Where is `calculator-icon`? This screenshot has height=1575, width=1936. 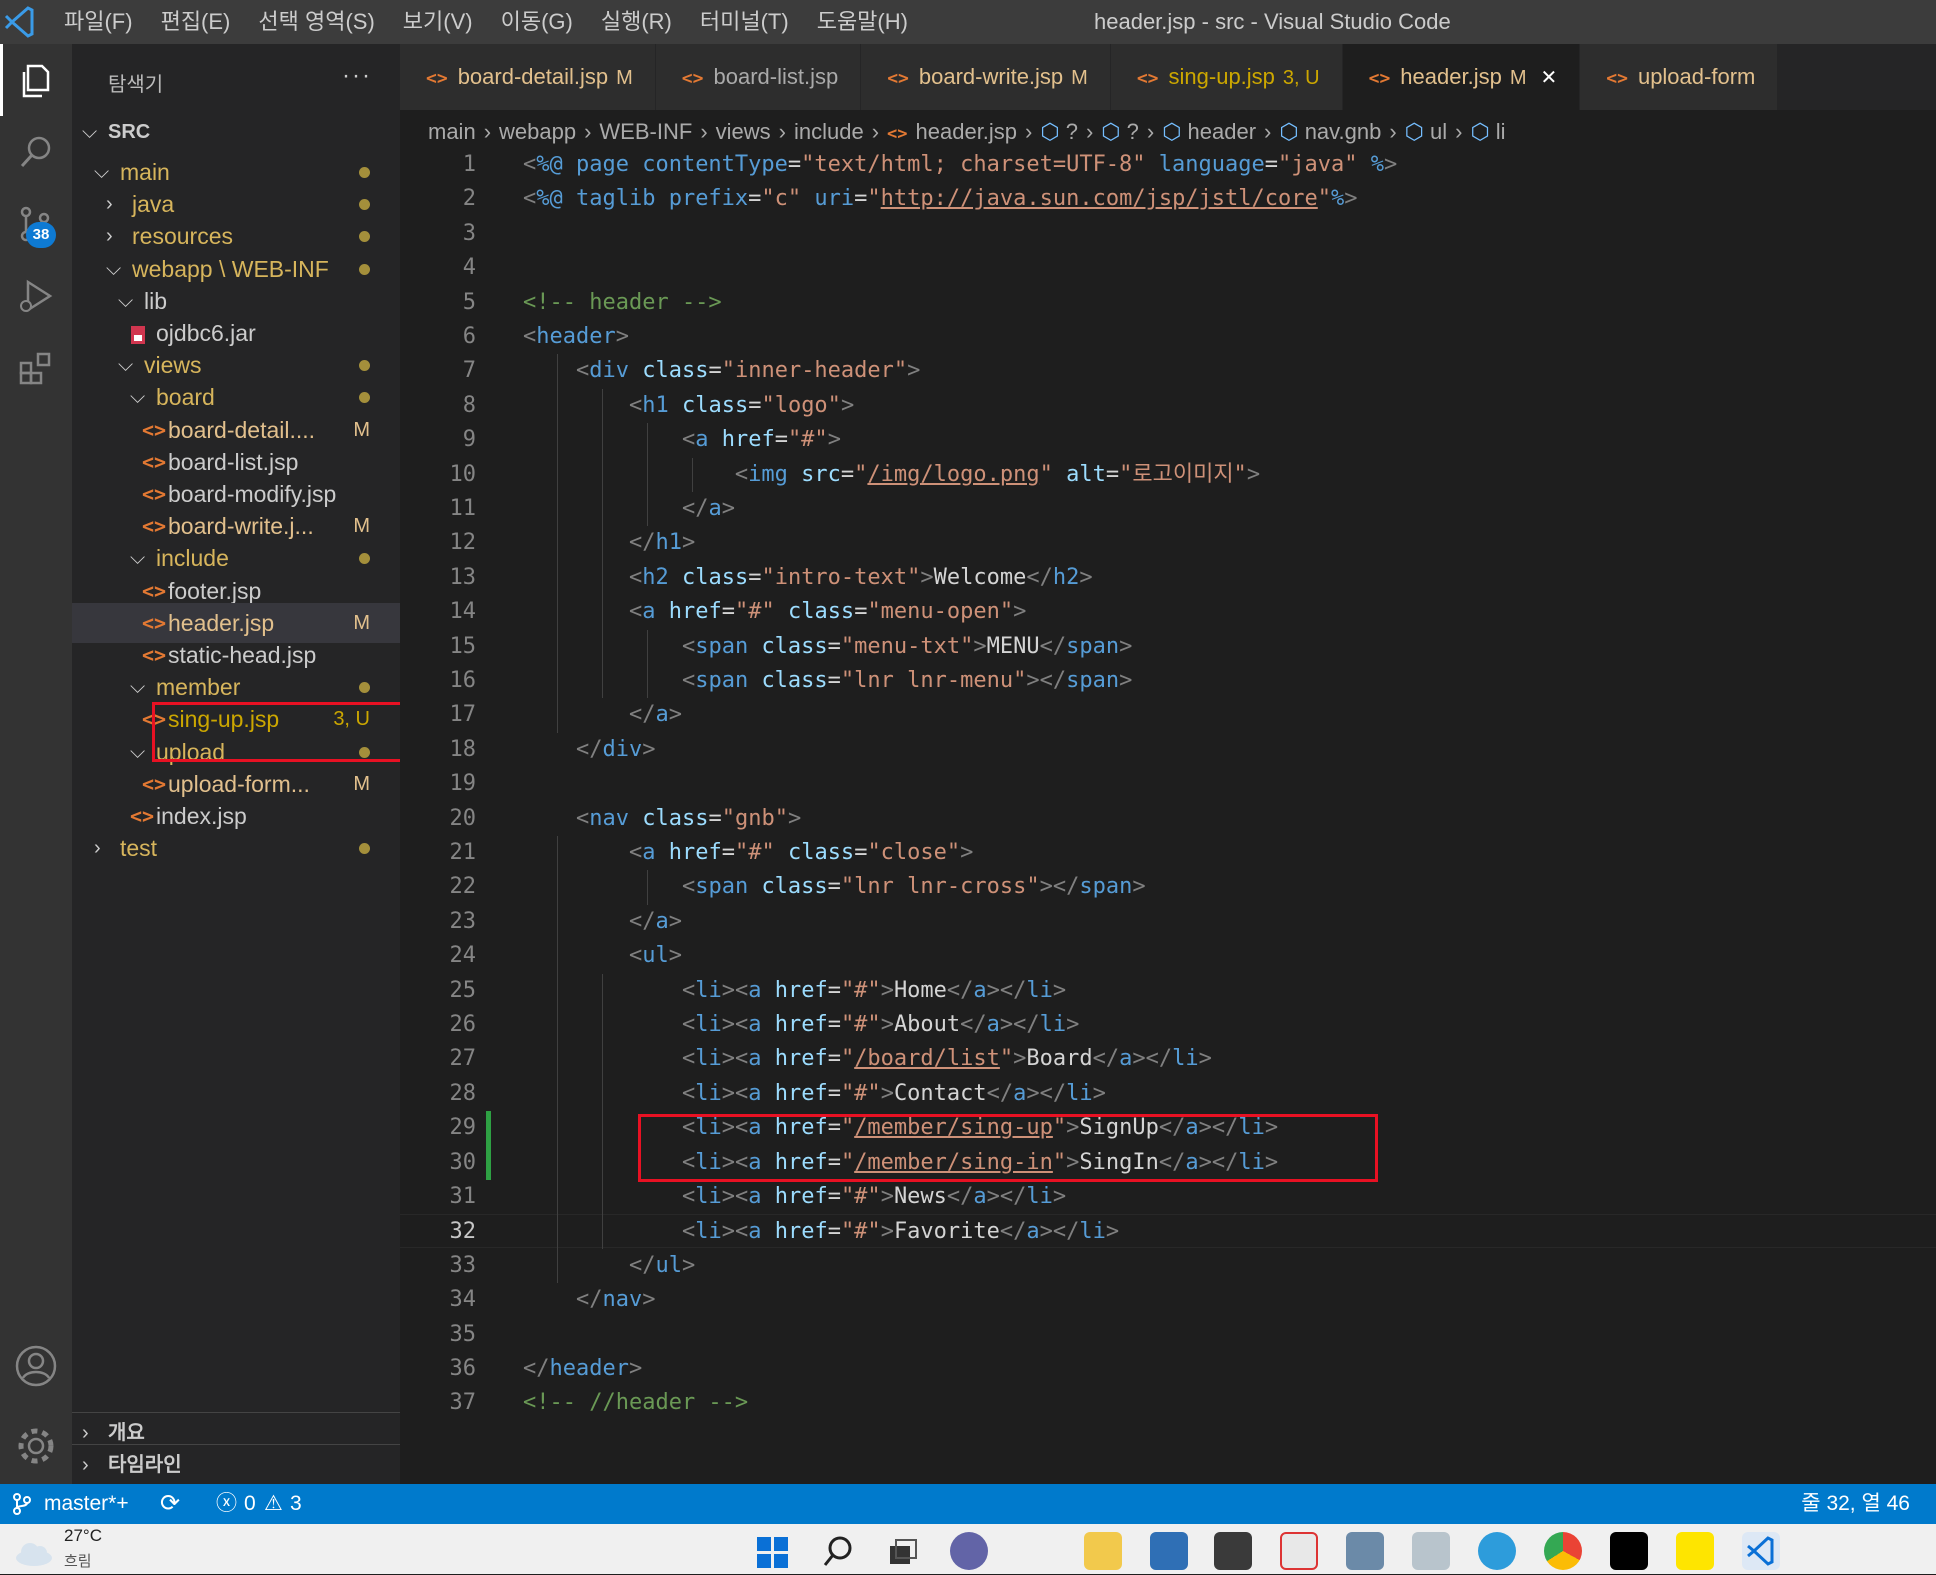 calculator-icon is located at coordinates (1365, 1551).